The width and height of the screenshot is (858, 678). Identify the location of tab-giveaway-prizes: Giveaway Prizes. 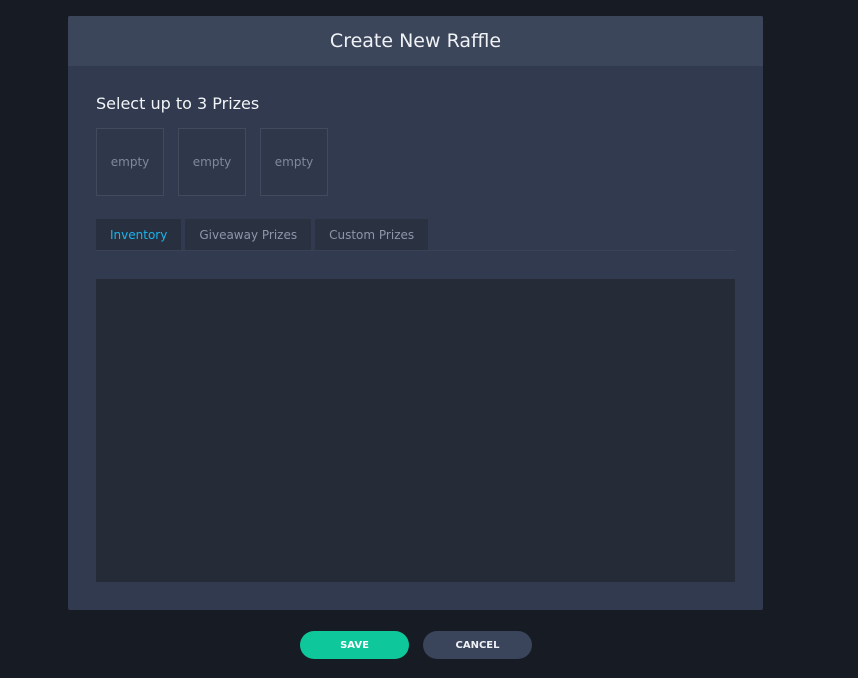
(248, 234).